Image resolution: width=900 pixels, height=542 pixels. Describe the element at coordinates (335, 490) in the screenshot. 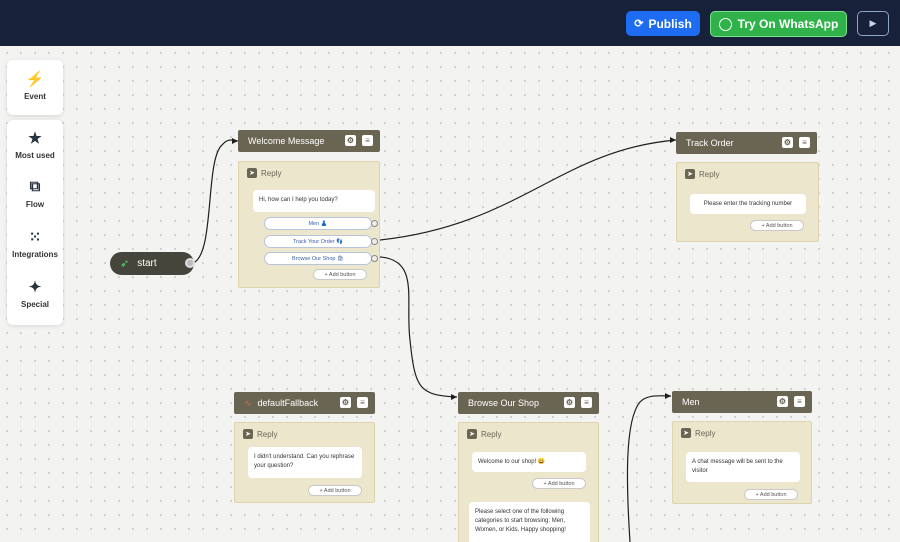

I see `fallback-add-button: + Add button` at that location.